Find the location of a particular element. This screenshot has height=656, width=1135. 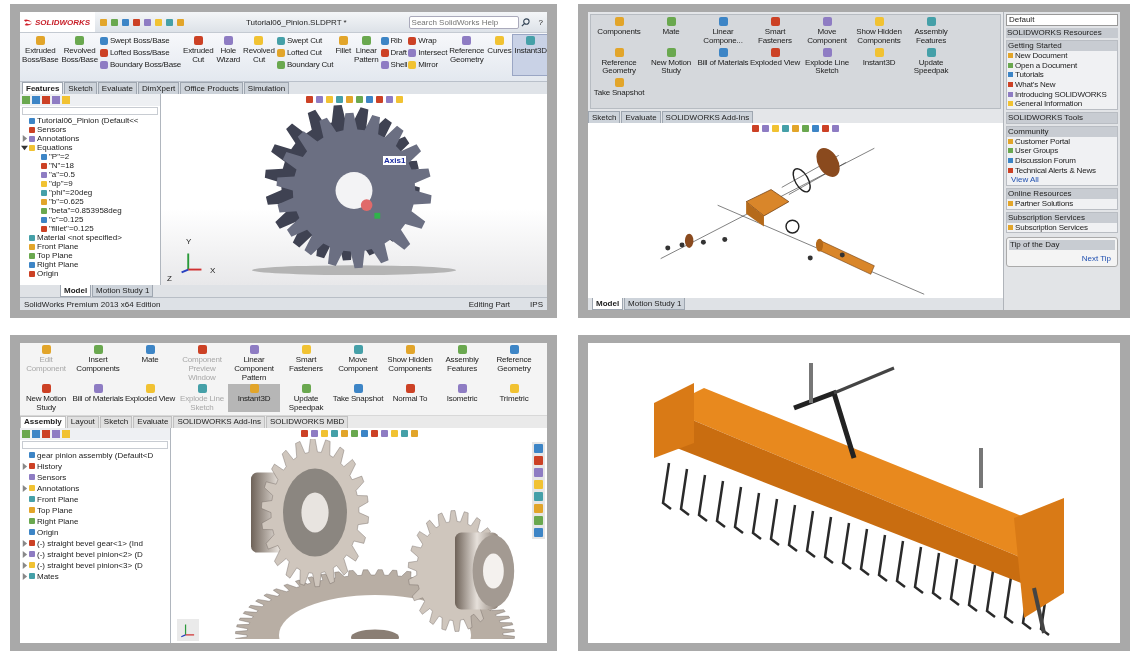

view-all-link: View All is located at coordinates (1062, 179).